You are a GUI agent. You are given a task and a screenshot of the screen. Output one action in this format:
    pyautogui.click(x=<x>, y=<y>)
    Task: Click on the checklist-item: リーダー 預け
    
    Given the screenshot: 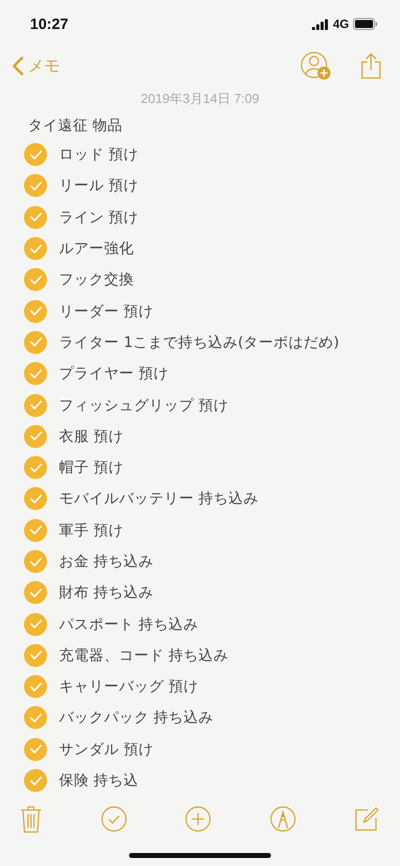 What is the action you would take?
    pyautogui.click(x=106, y=311)
    